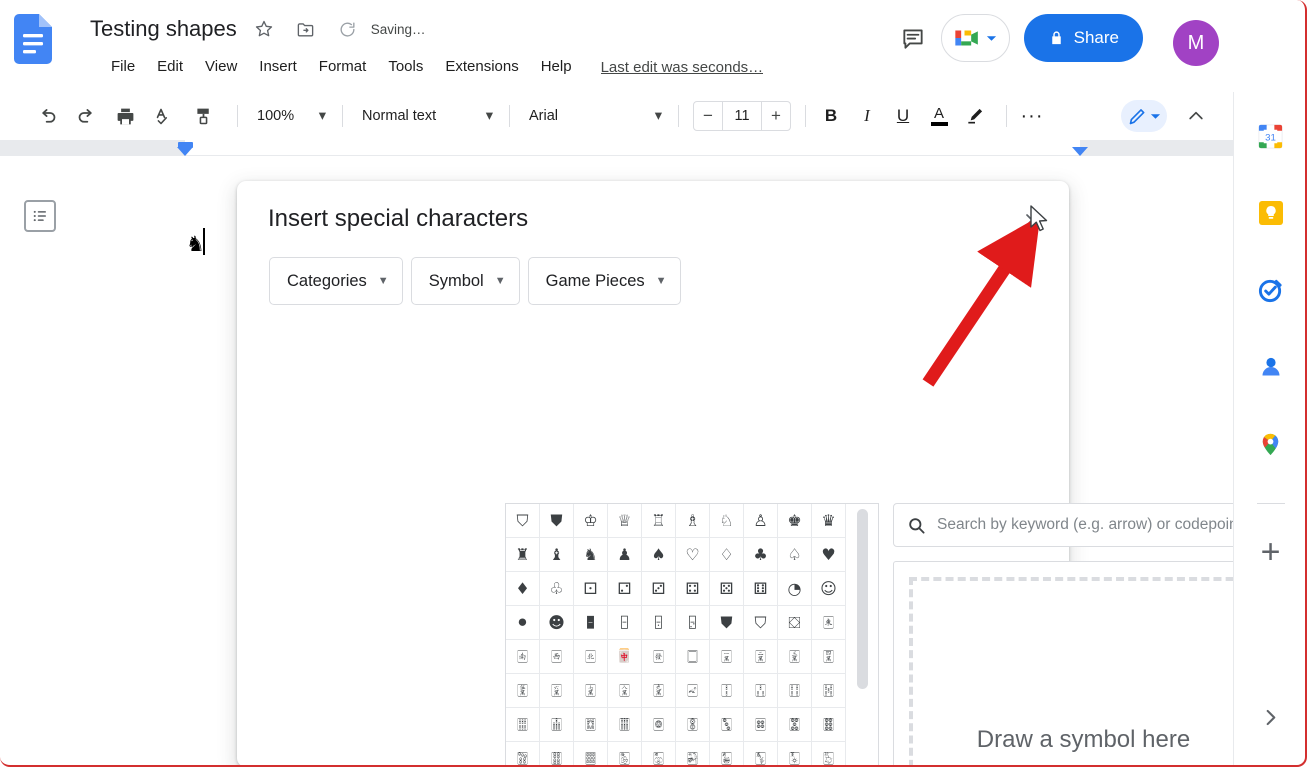  I want to click on character-cell: ♟, so click(625, 555).